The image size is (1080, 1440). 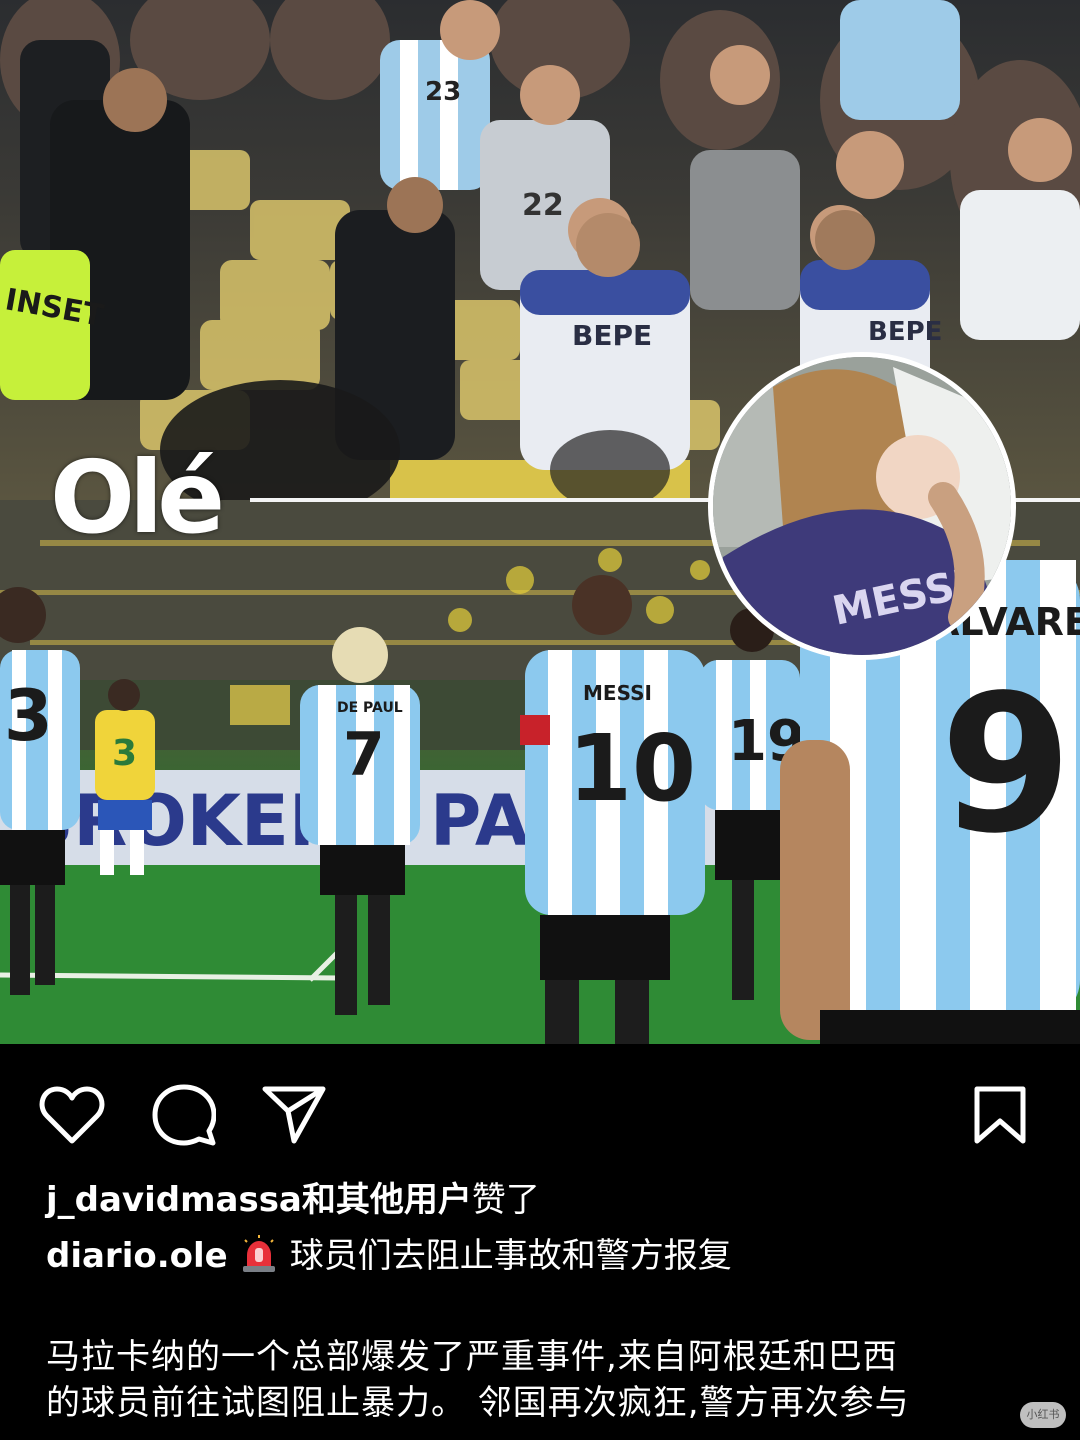 What do you see at coordinates (472, 1357) in the screenshot?
I see `caption-body-line-1: 马拉卡纳的一个总部爆发了严重事件,来自阿根廷和巴西` at bounding box center [472, 1357].